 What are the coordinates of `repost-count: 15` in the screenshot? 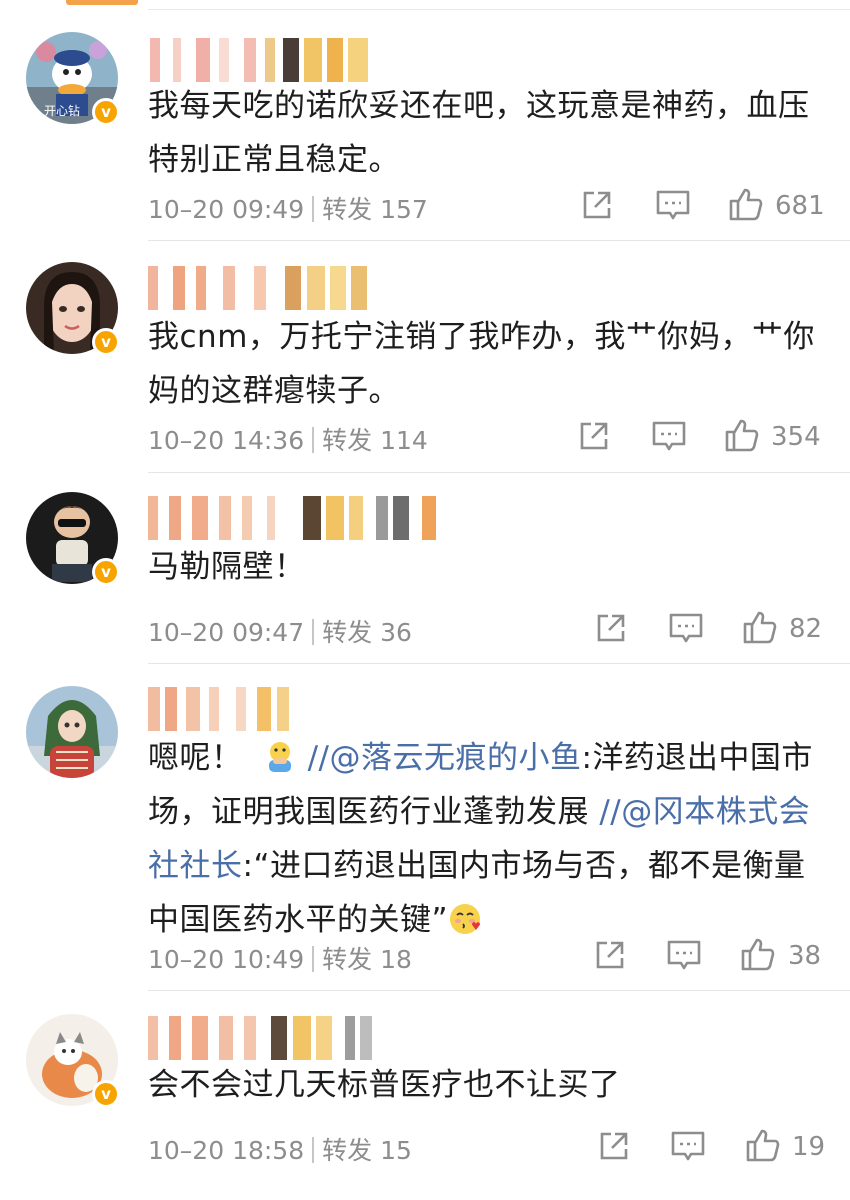 It's located at (396, 1150).